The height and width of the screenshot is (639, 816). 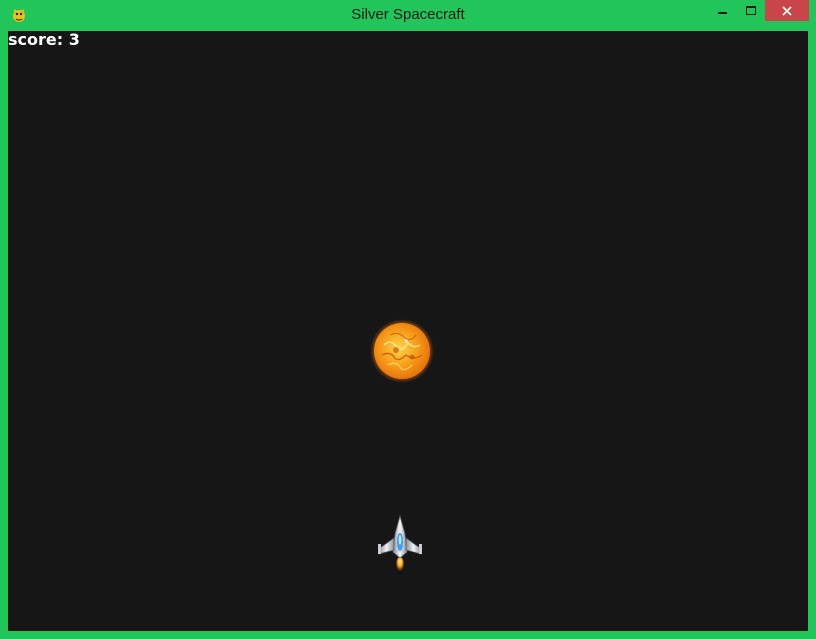 I want to click on score-label: score: 3, so click(x=44, y=40).